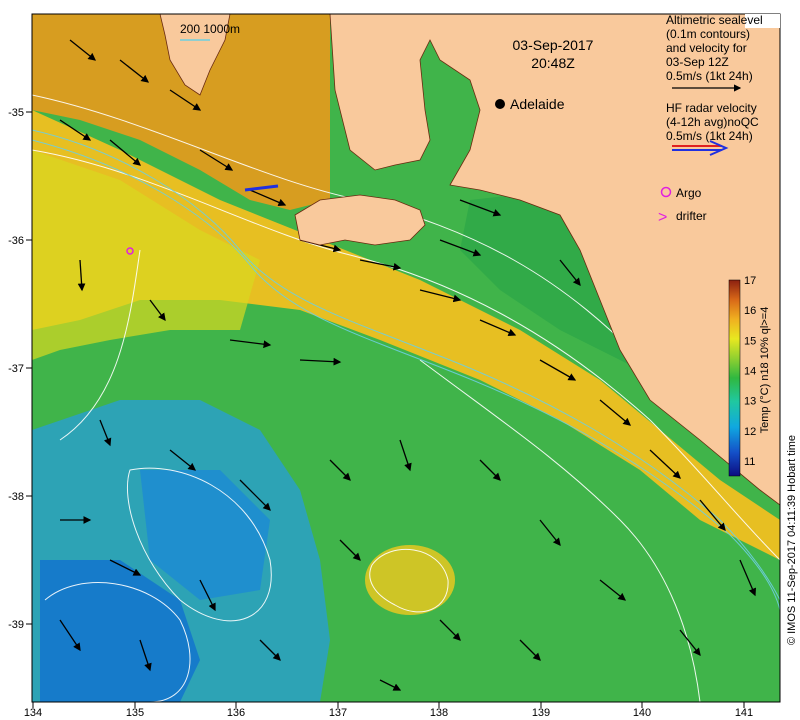 Image resolution: width=800 pixels, height=720 pixels. I want to click on drifter-legend-icon: >, so click(662, 217).